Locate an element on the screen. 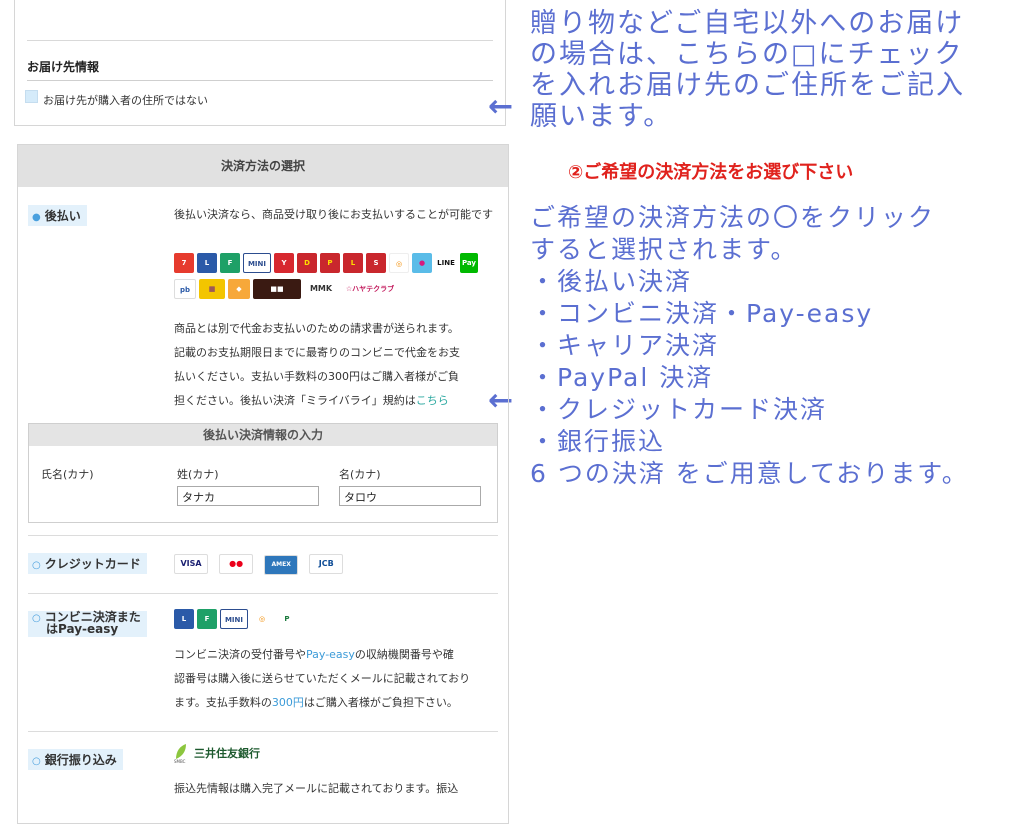 Image resolution: width=1024 pixels, height=824 pixels. detail-text: はご購入者様がご負担下さい。 is located at coordinates (380, 702).